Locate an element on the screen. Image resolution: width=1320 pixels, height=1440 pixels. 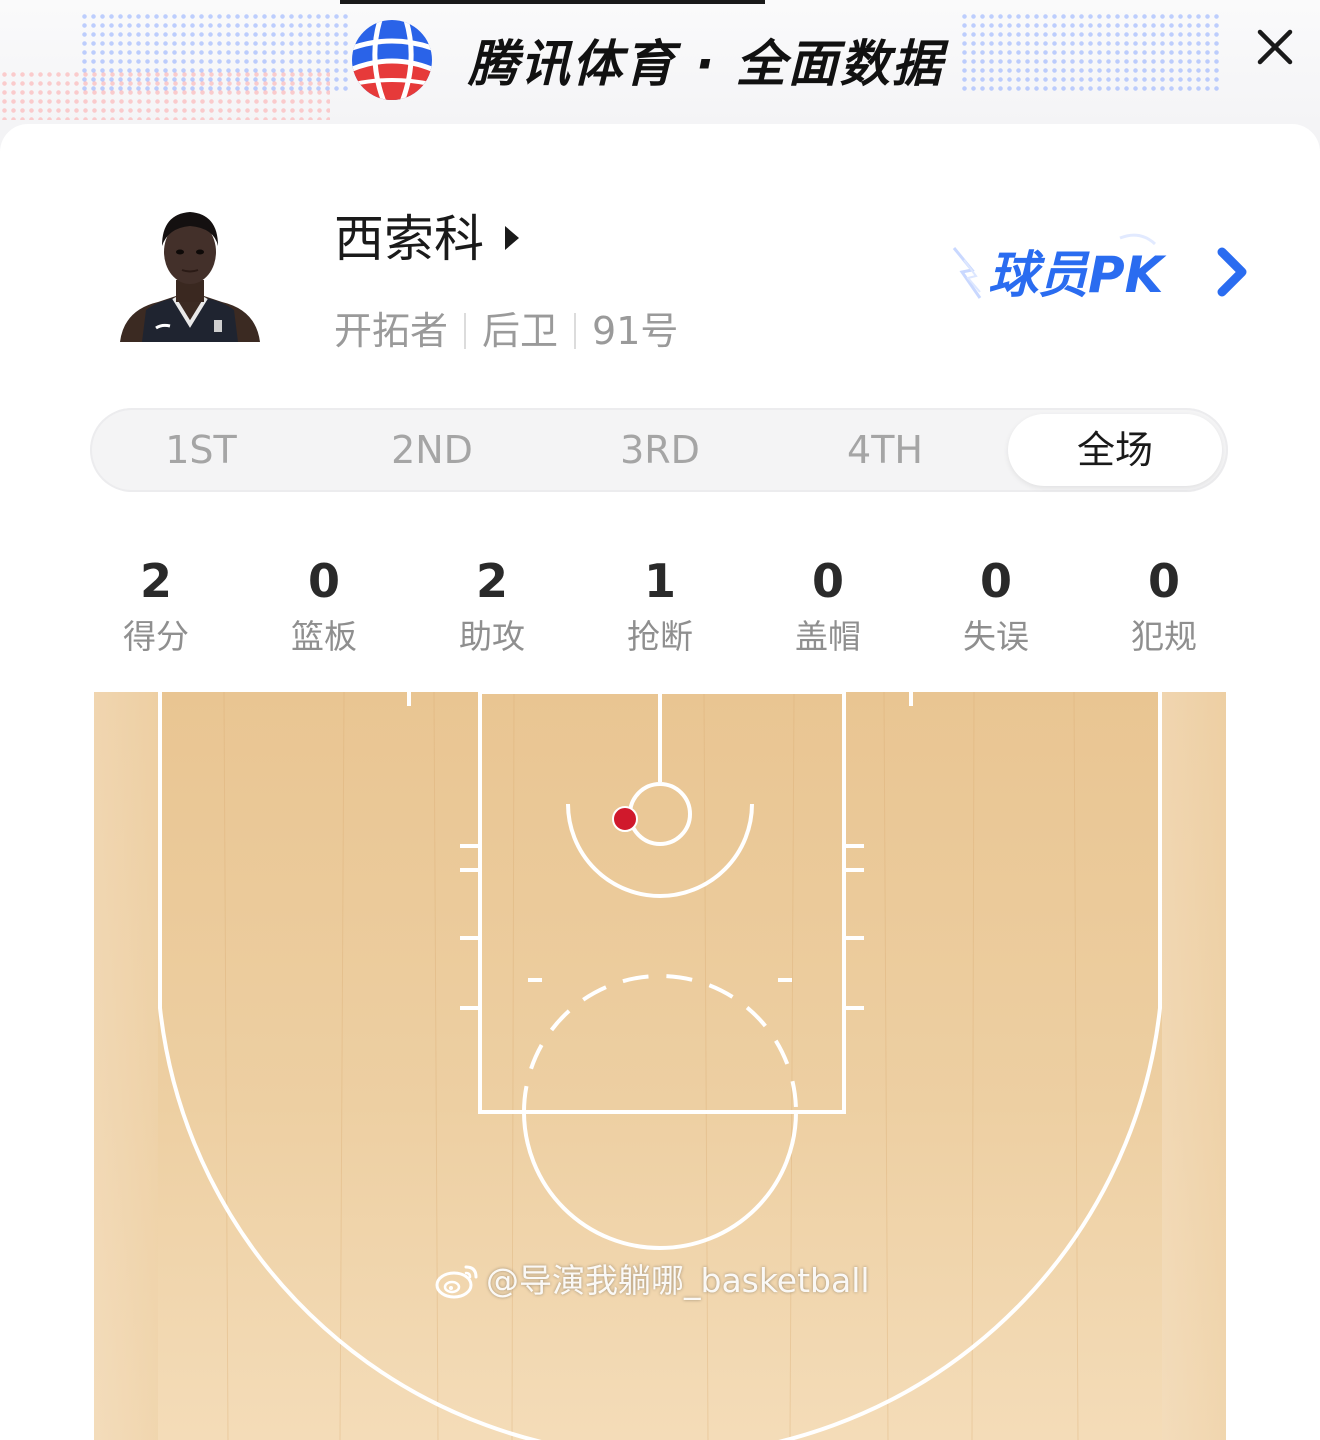
player-position: 后卫 is located at coordinates (520, 331).